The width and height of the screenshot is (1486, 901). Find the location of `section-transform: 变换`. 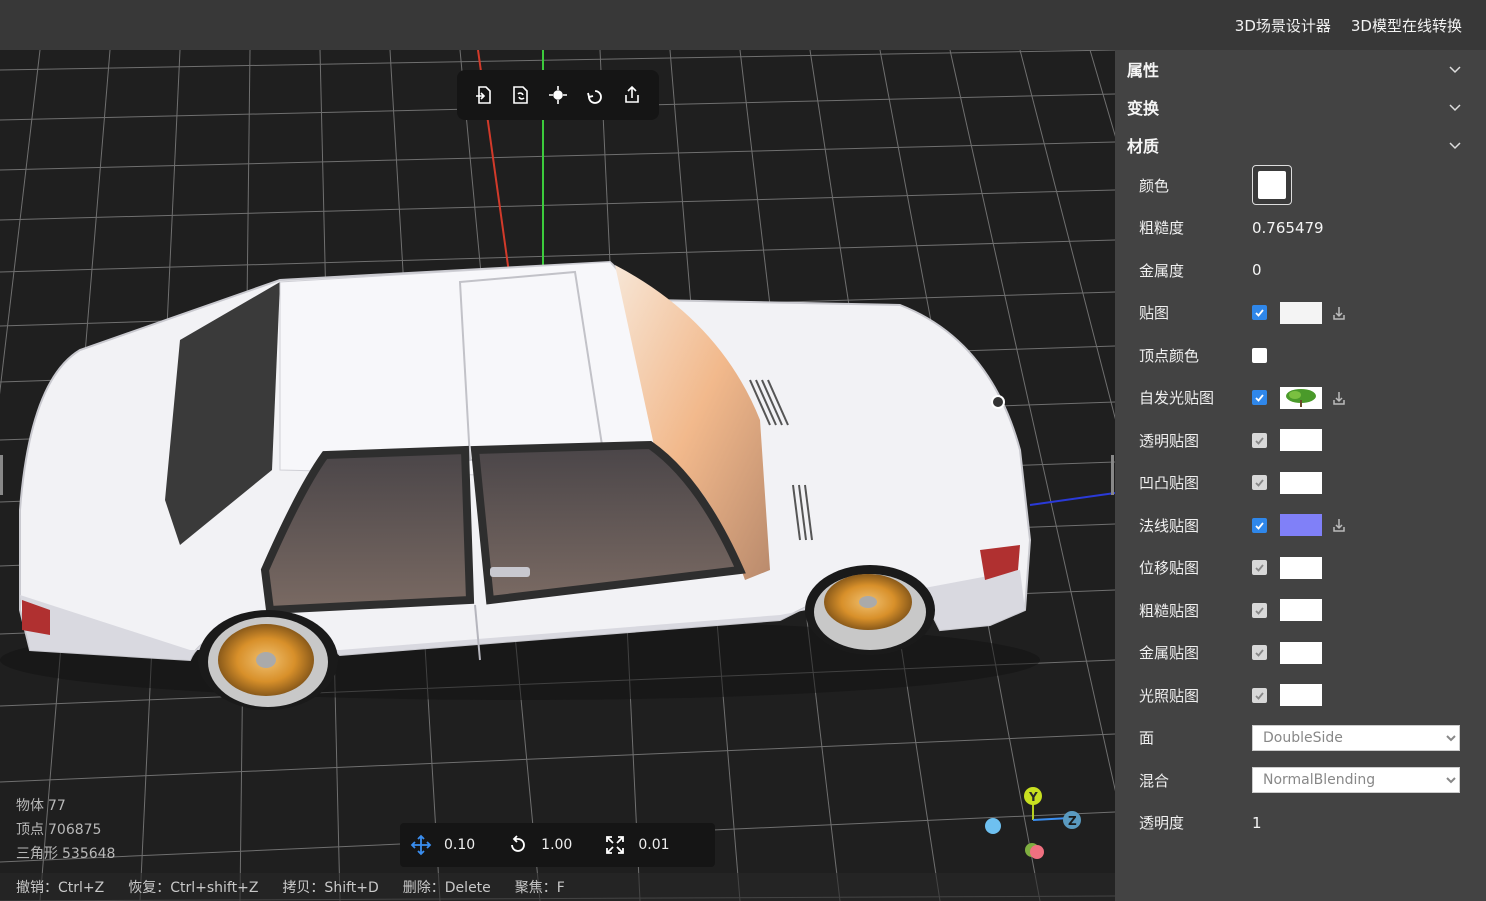

section-transform: 变换 is located at coordinates (1300, 107).